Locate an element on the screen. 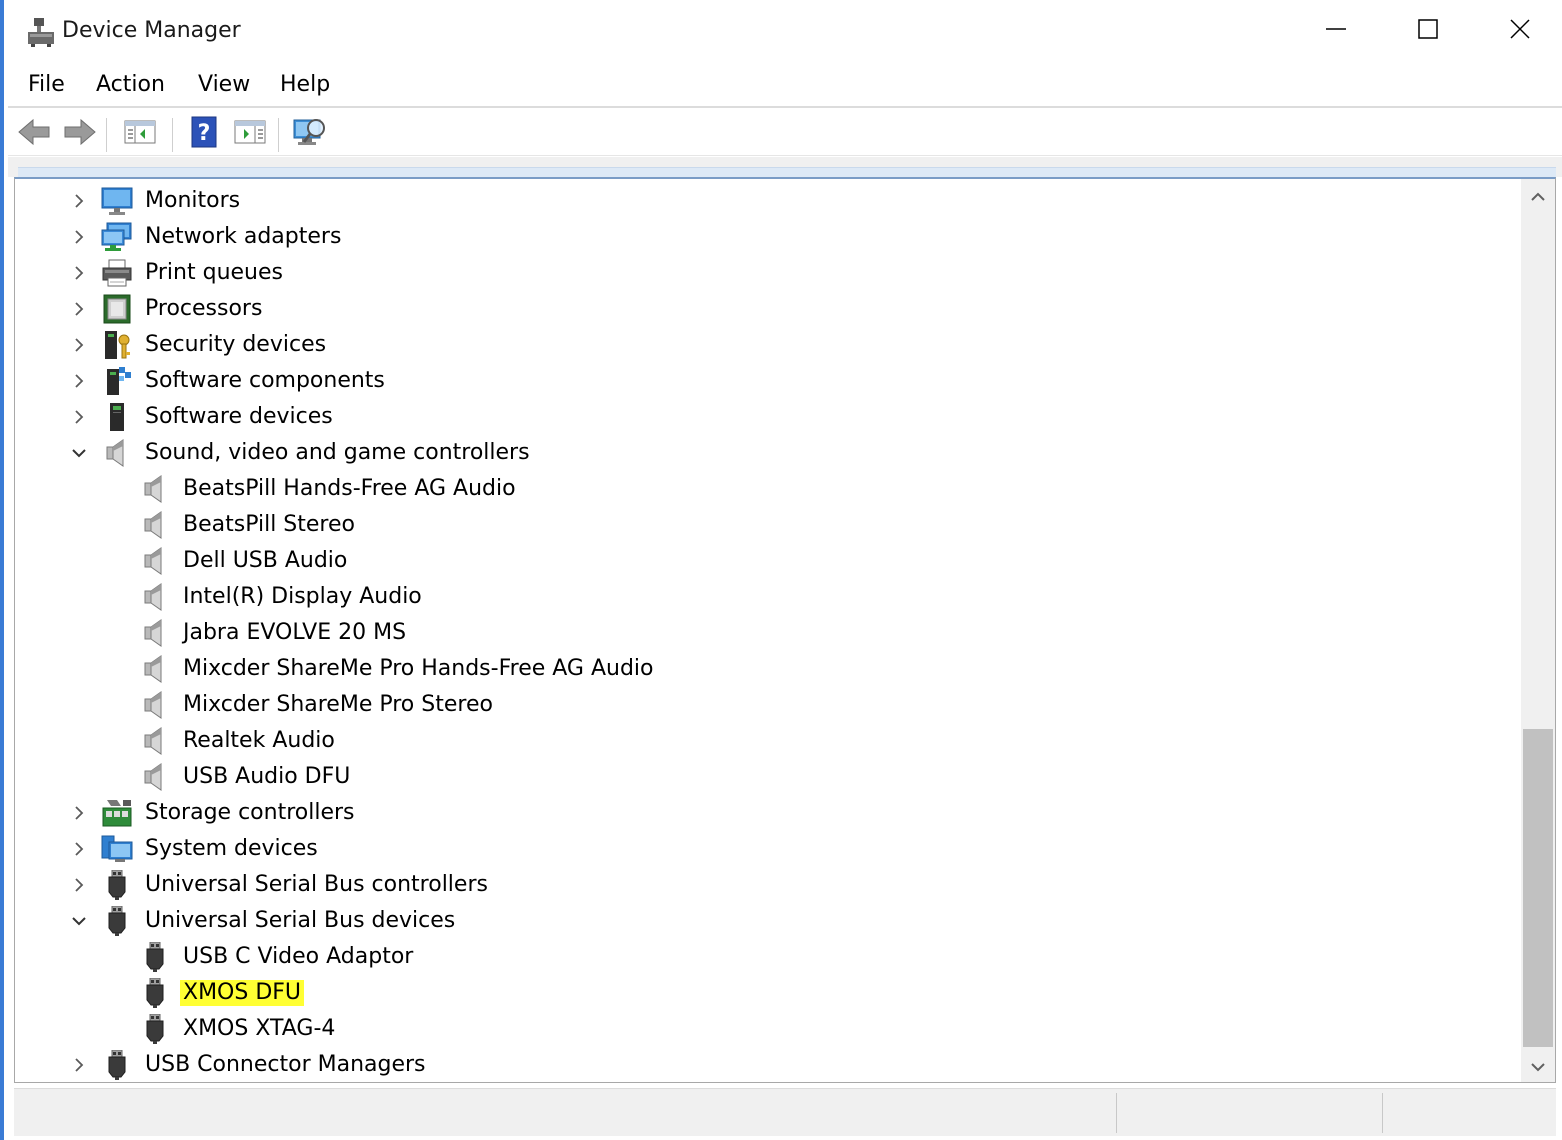 The height and width of the screenshot is (1140, 1562). tree-category-security-devices: Security devices is located at coordinates (765, 345).